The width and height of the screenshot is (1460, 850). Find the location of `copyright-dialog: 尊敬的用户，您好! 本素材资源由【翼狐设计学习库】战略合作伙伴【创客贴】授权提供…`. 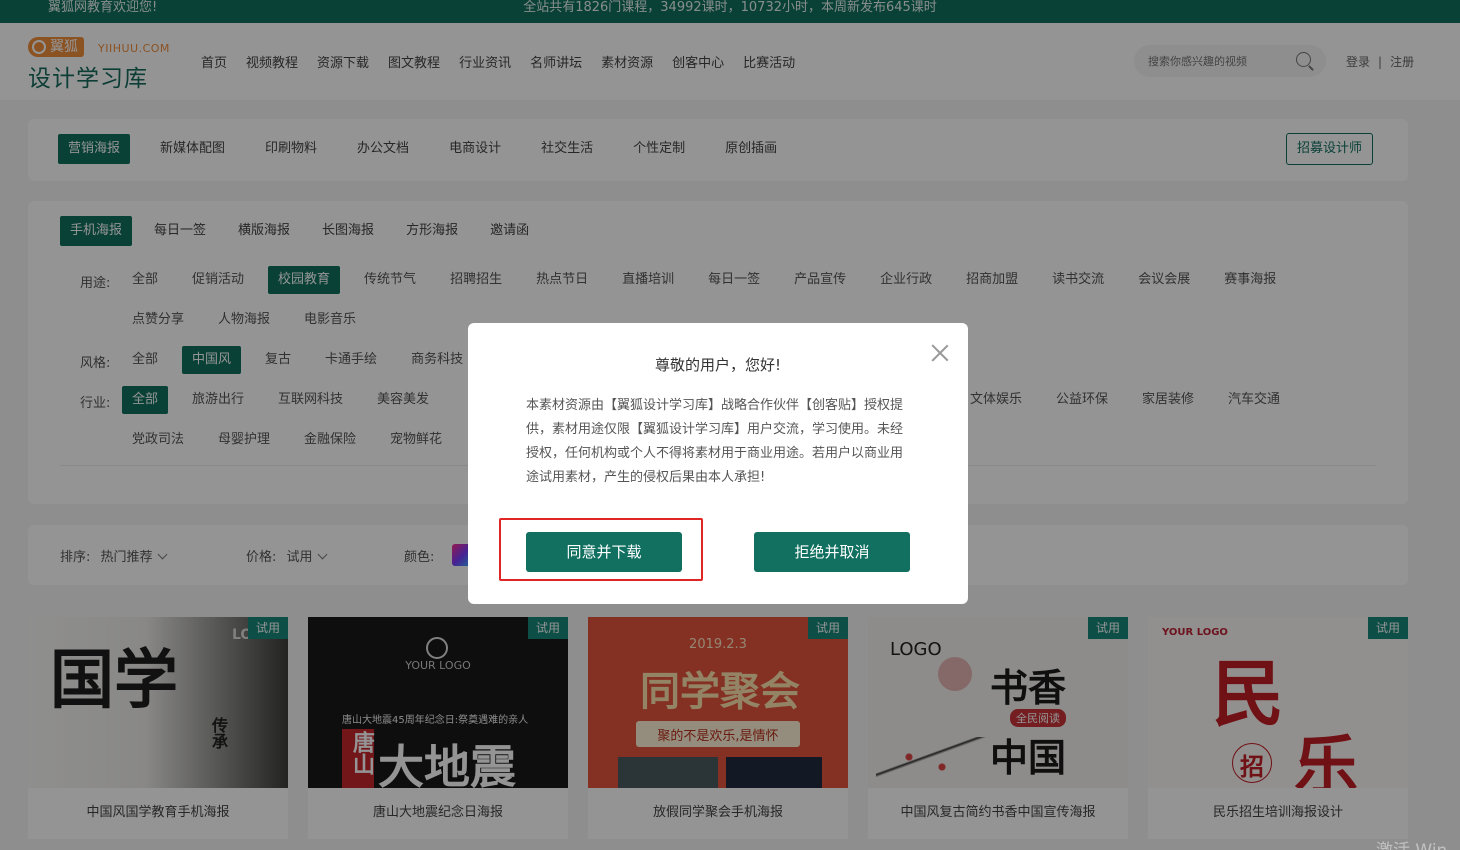

copyright-dialog: 尊敬的用户，您好! 本素材资源由【翼狐设计学习库】战略合作伙伴【创客贴】授权提供… is located at coordinates (718, 463).